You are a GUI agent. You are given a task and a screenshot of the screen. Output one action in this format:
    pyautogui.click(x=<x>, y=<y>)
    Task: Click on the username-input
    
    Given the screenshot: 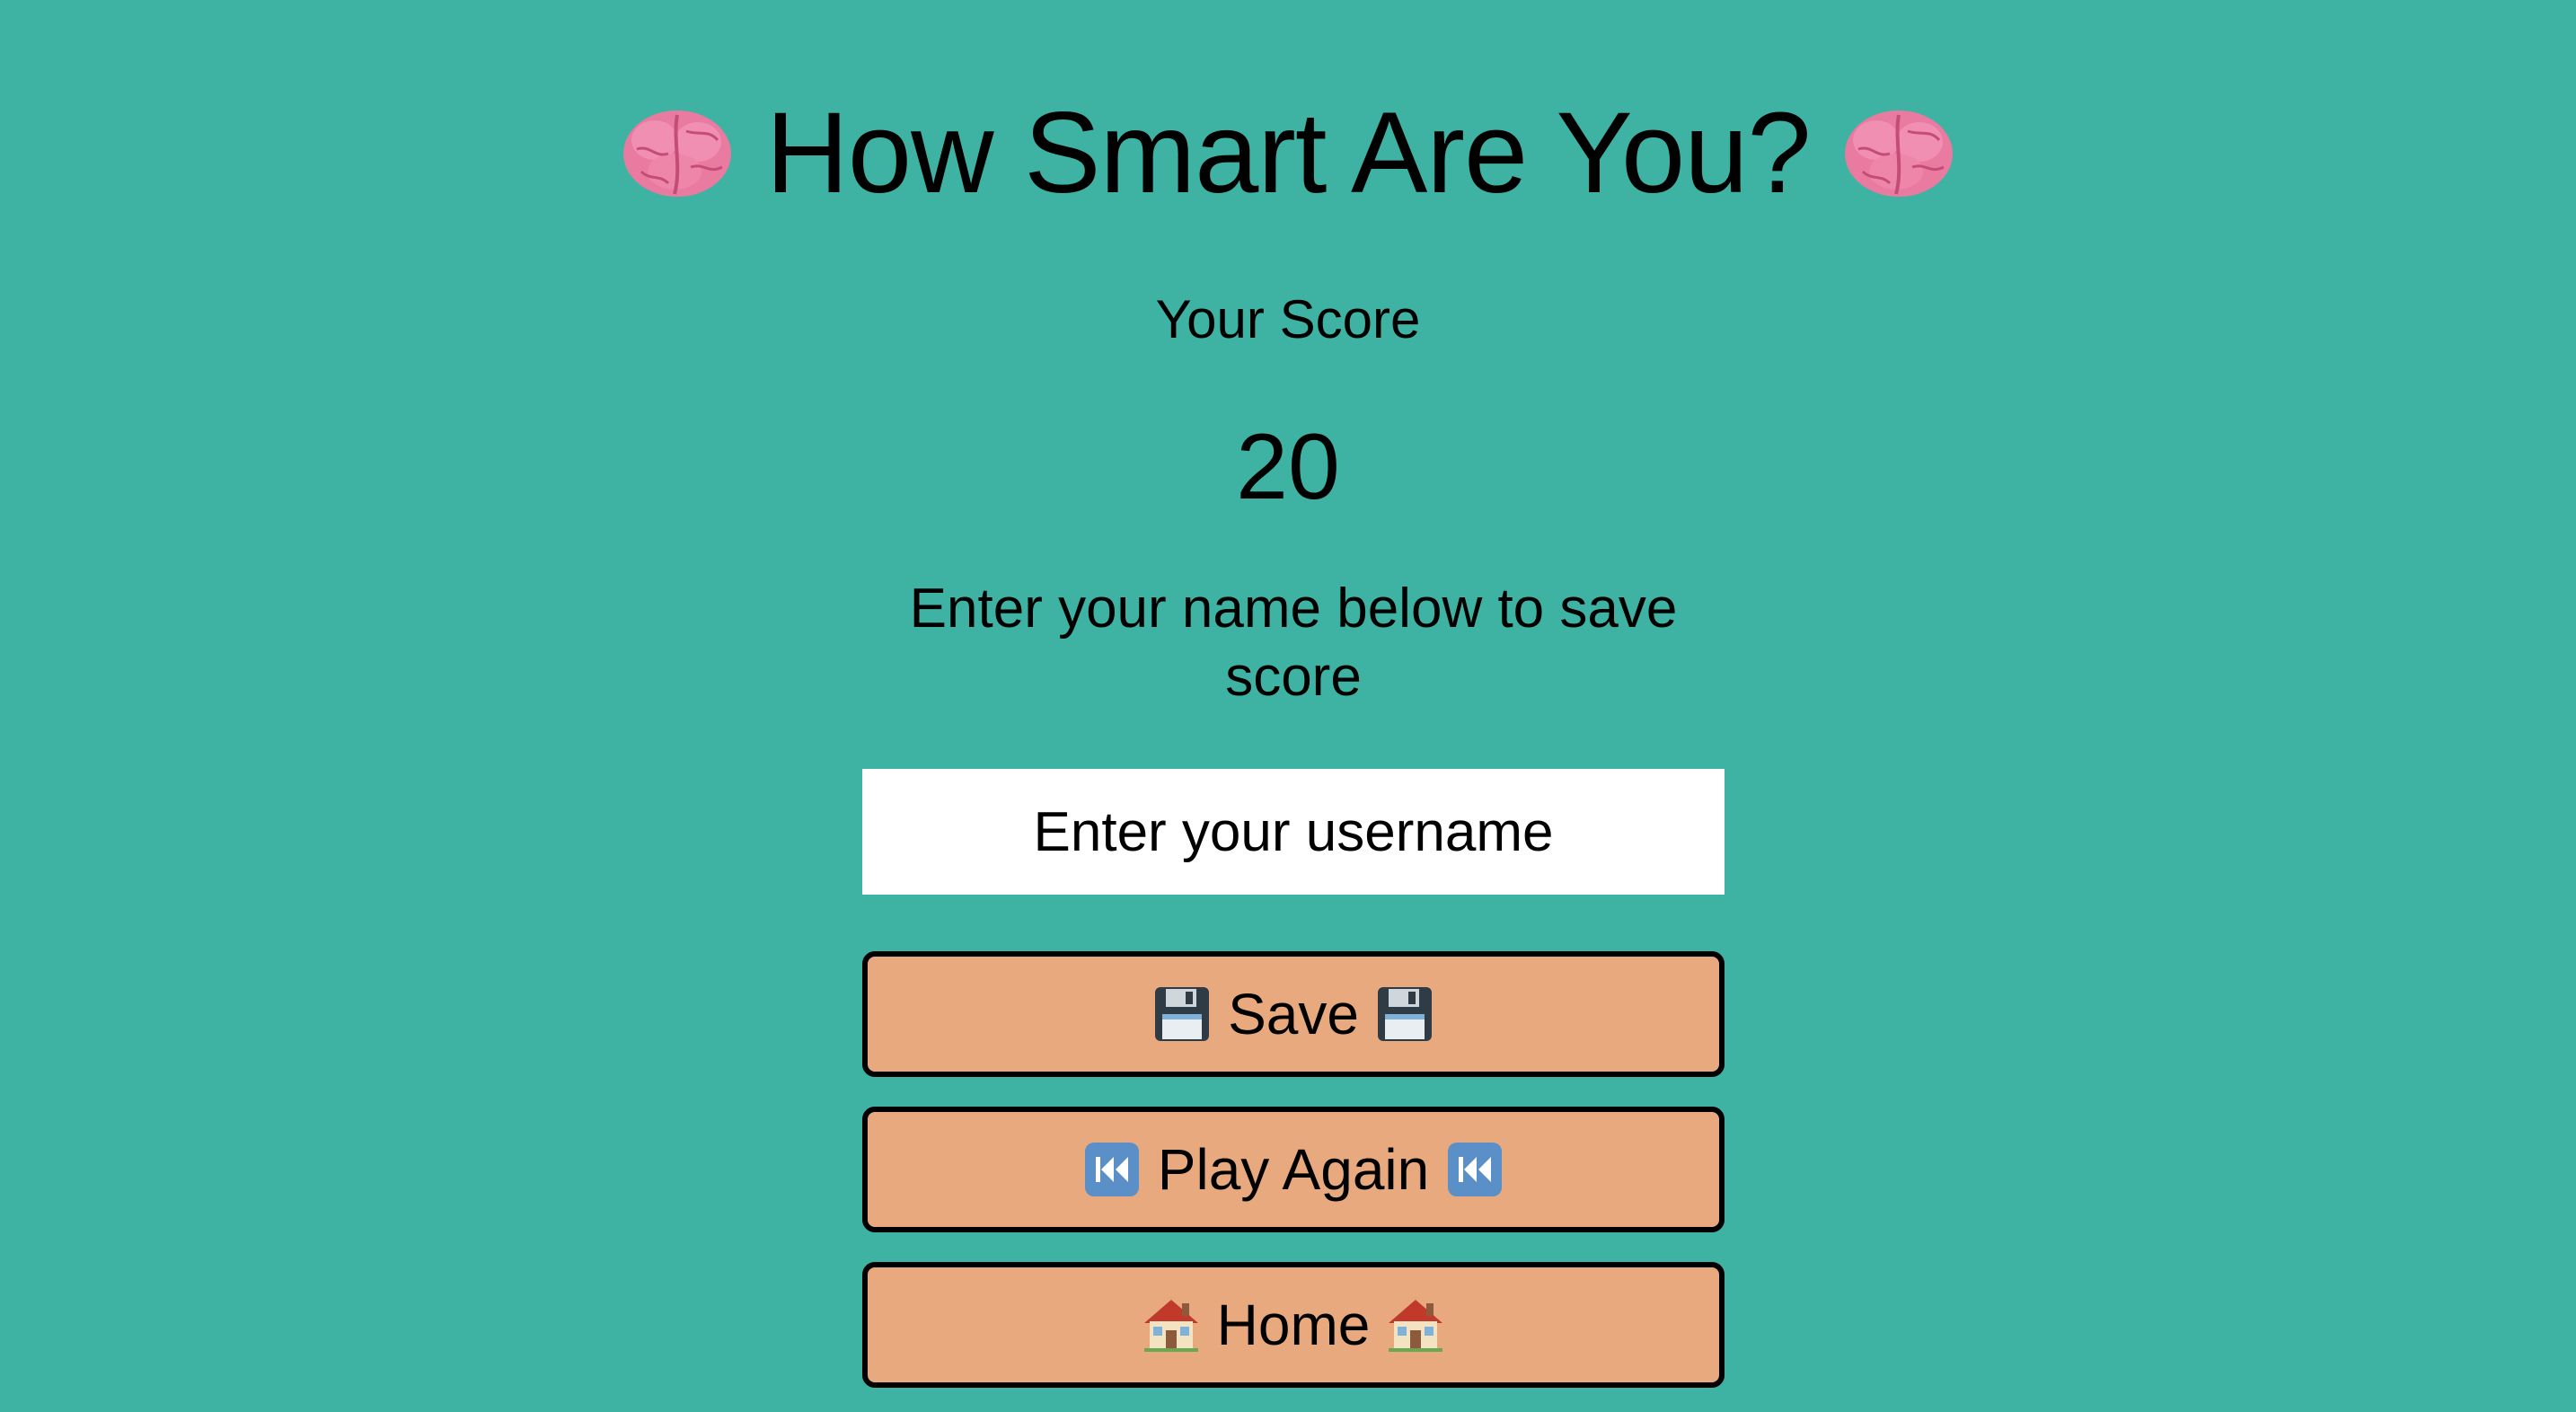 What is the action you would take?
    pyautogui.click(x=1293, y=832)
    